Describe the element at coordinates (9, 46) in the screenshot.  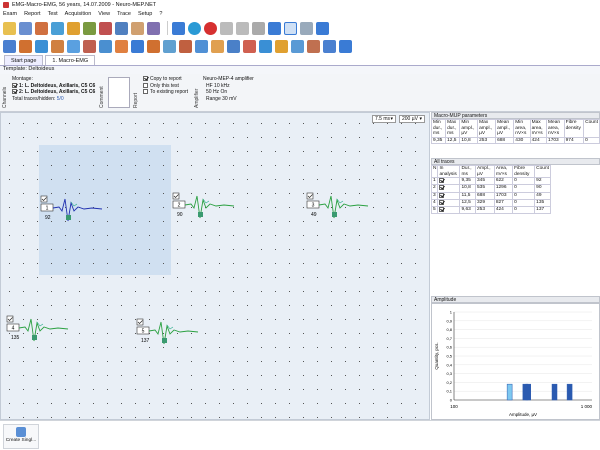
I see `test-type-1-icon` at that location.